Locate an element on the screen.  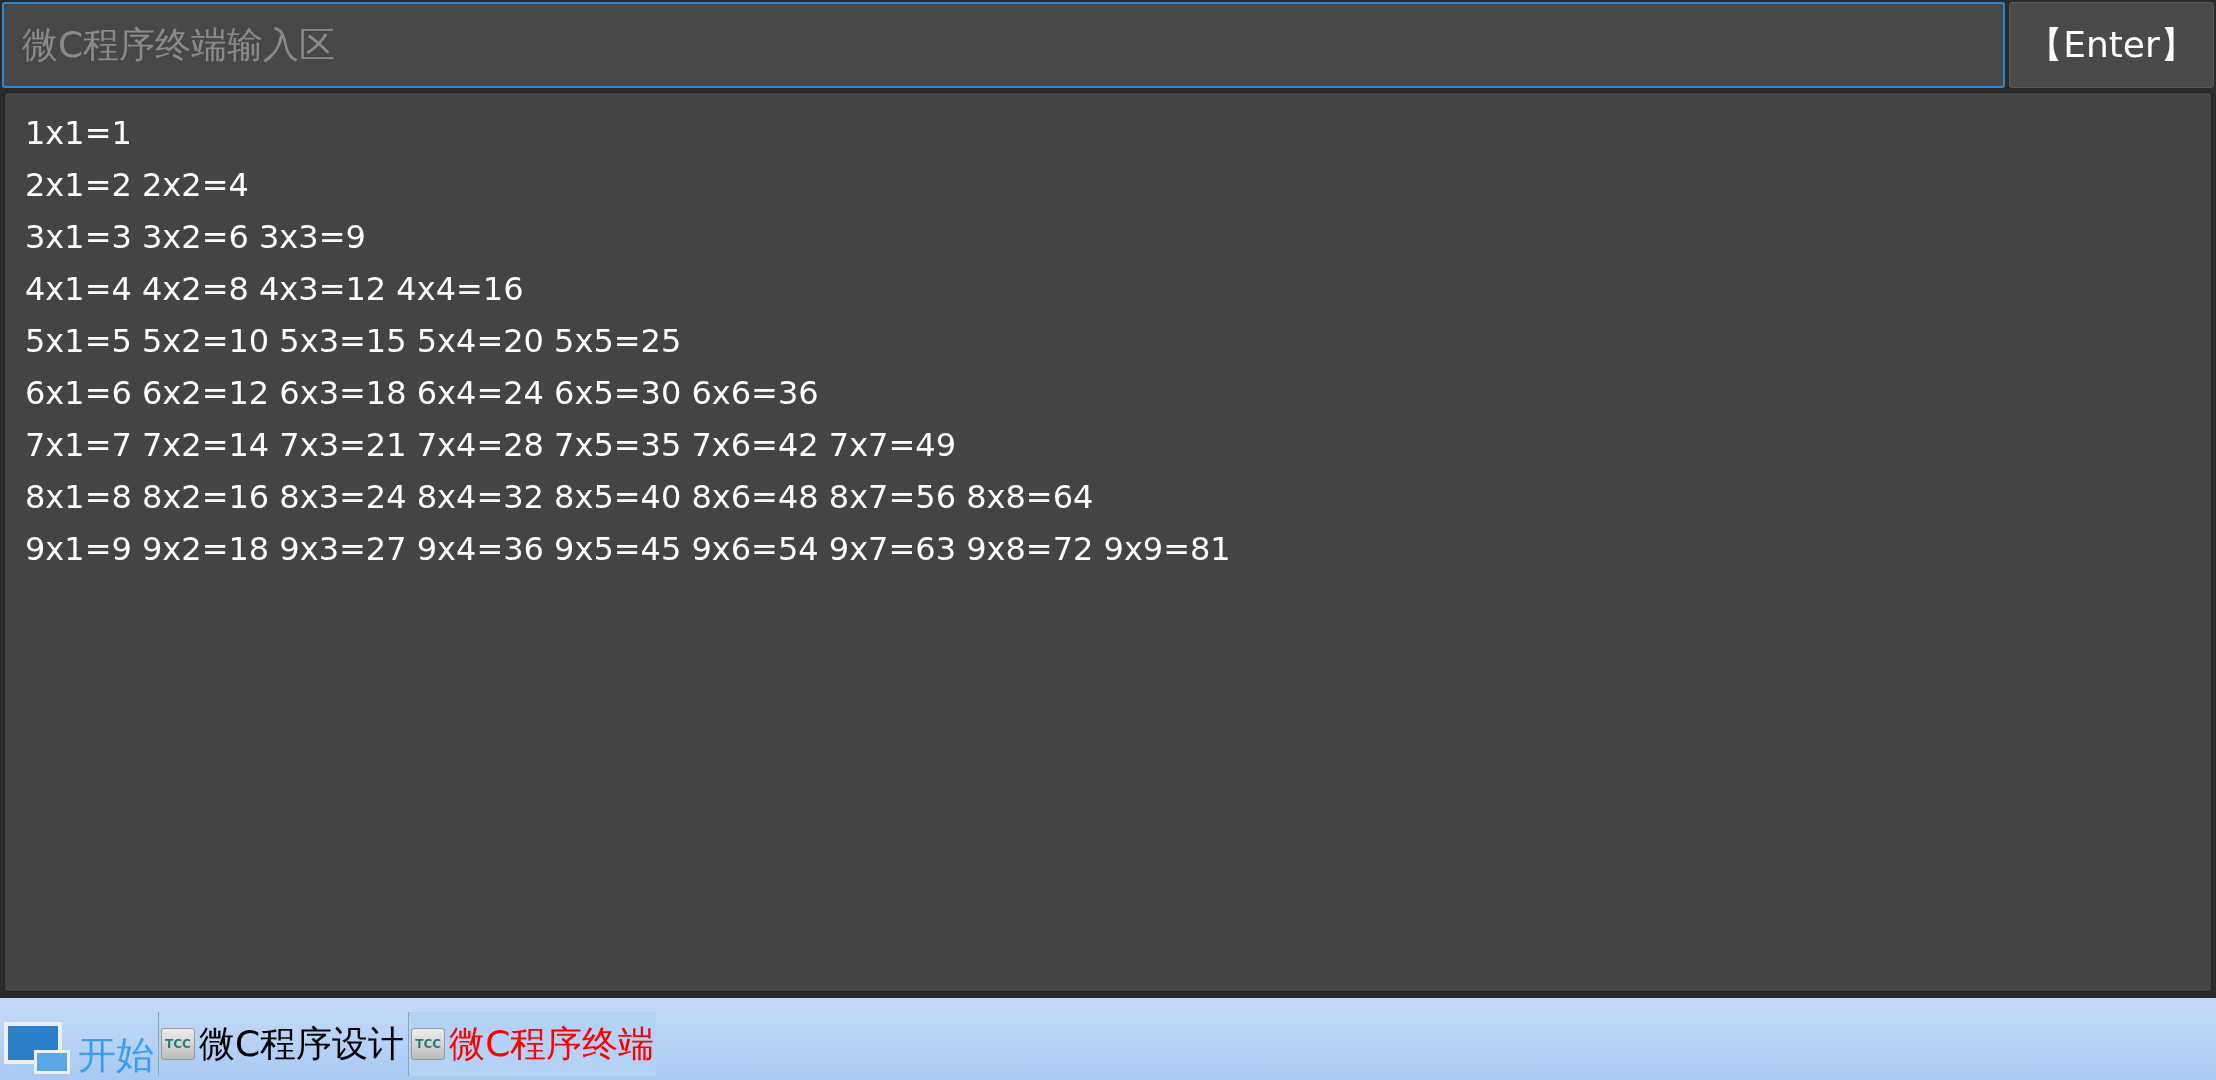
output-line: 3x1=3 3x2=6 3x3=9 is located at coordinates (196, 237).